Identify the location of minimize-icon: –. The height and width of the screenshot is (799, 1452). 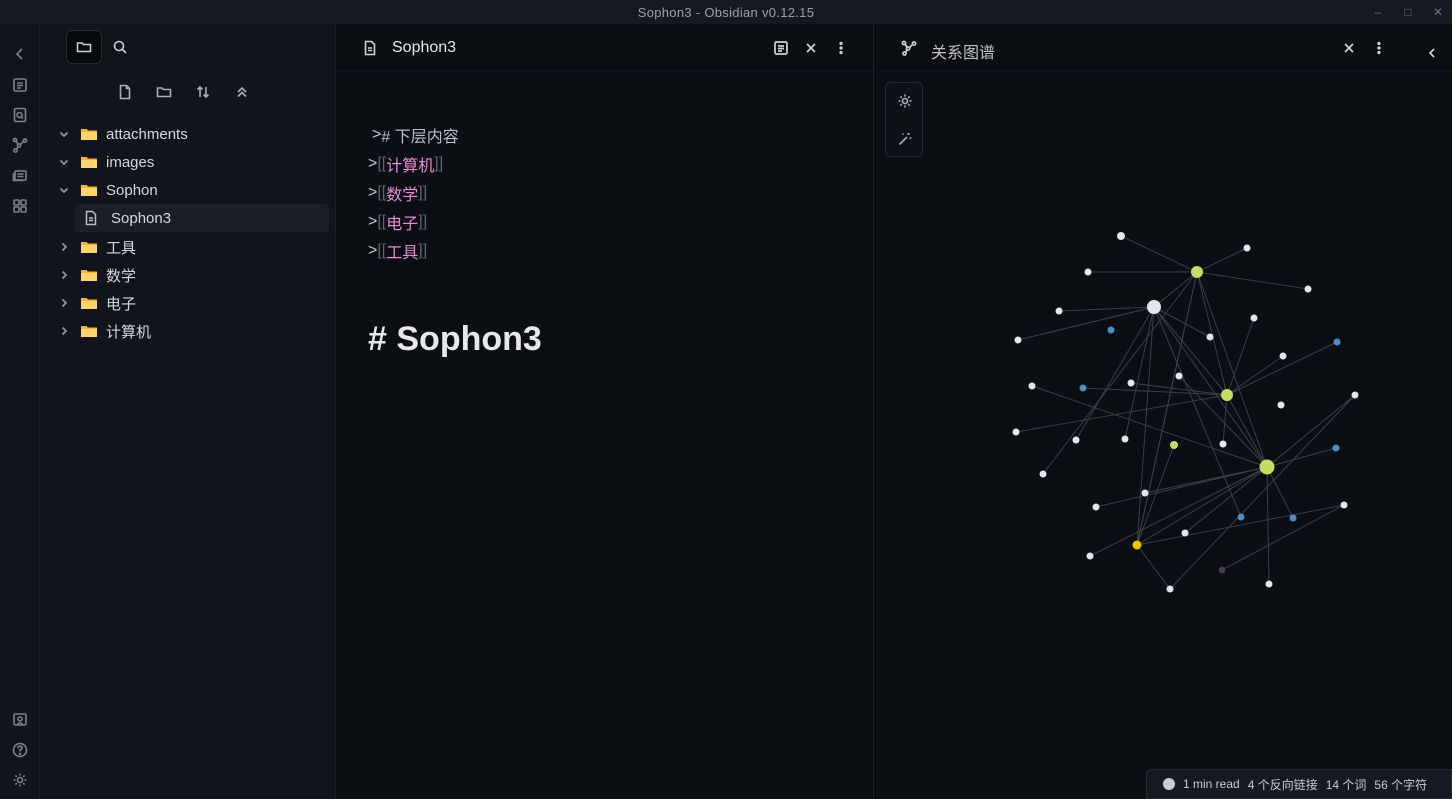
(1378, 12).